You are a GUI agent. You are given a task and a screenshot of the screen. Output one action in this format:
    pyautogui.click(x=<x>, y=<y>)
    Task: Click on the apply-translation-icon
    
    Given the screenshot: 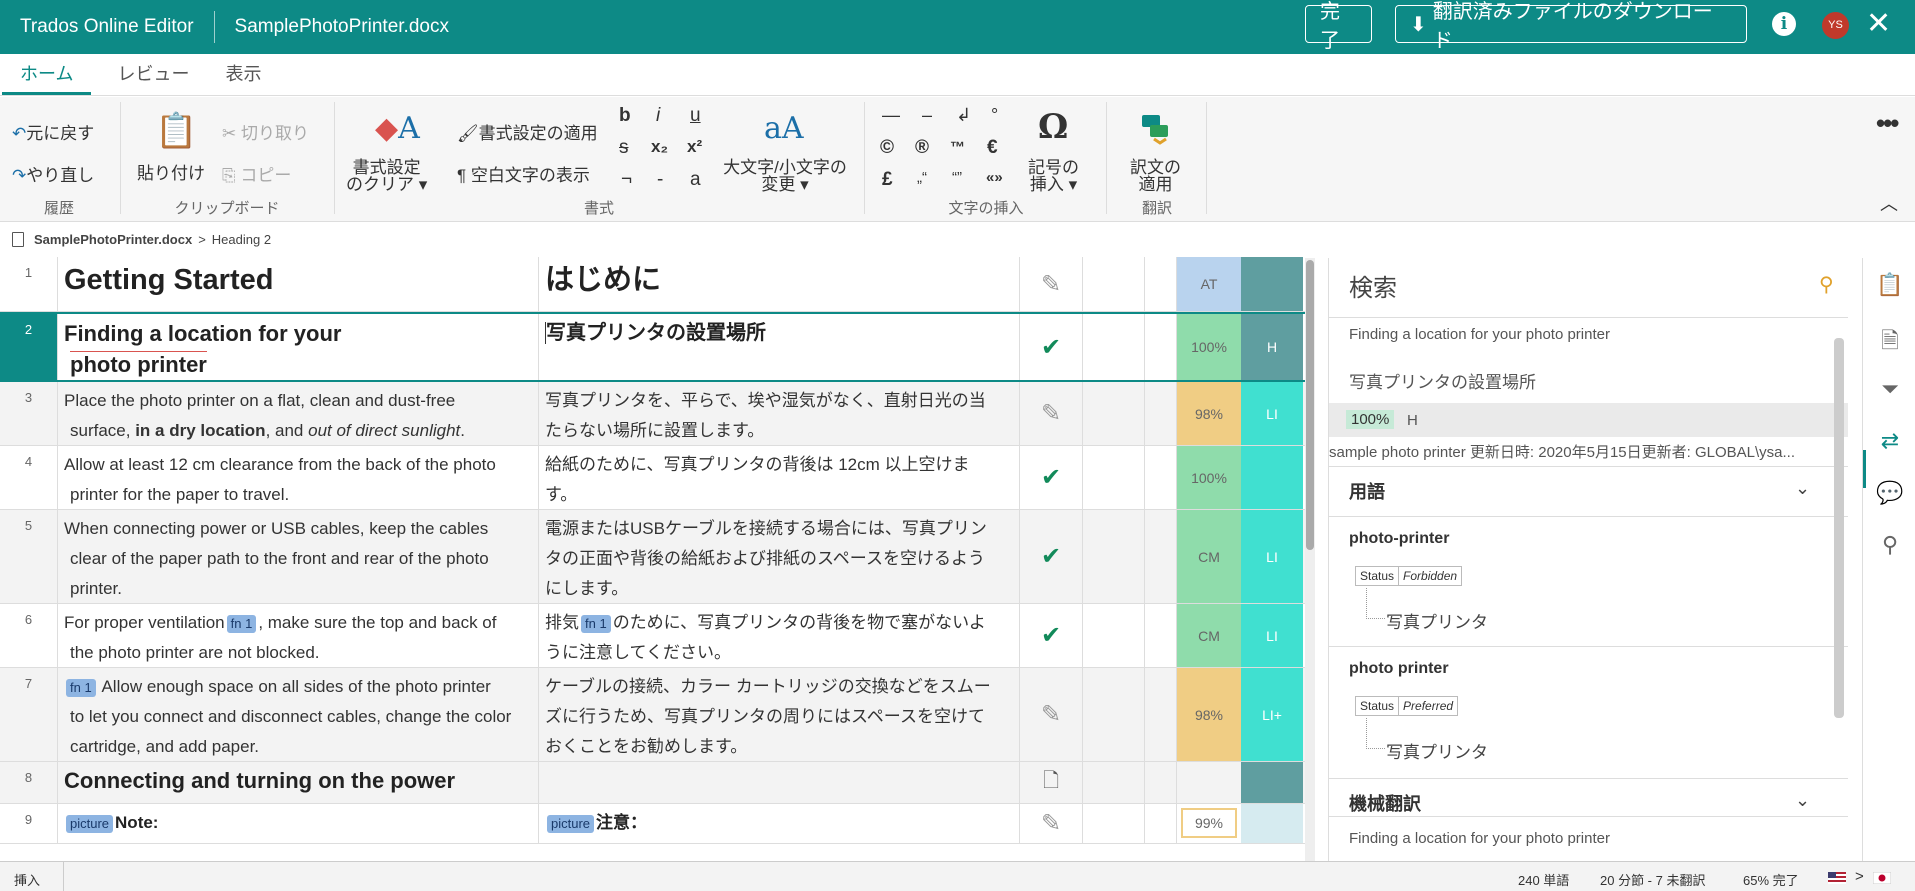 What is the action you would take?
    pyautogui.click(x=1156, y=129)
    